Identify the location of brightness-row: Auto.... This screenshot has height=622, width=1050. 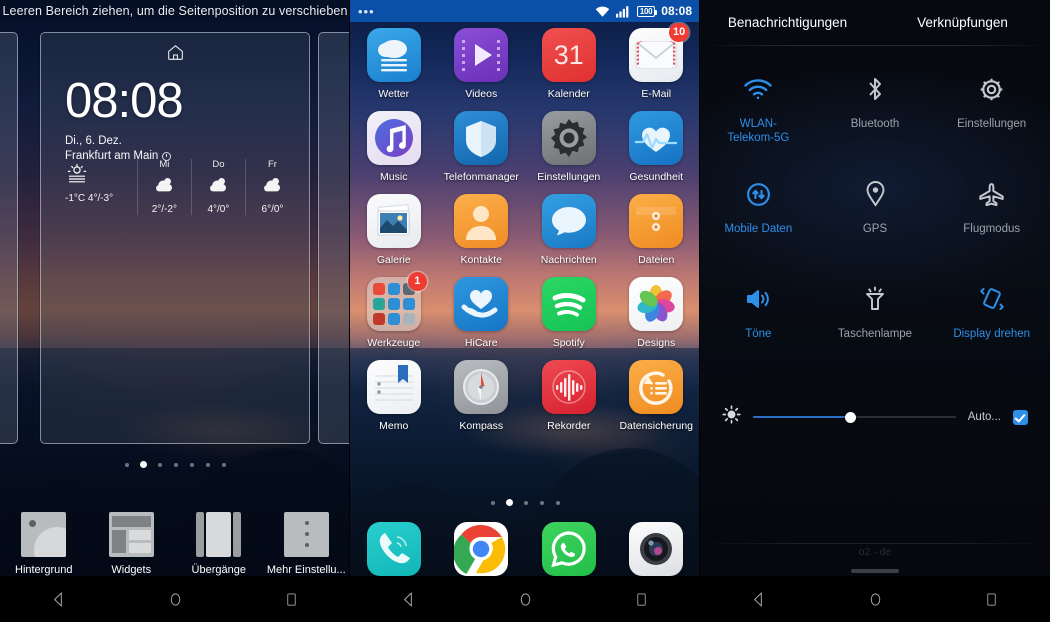
(875, 417).